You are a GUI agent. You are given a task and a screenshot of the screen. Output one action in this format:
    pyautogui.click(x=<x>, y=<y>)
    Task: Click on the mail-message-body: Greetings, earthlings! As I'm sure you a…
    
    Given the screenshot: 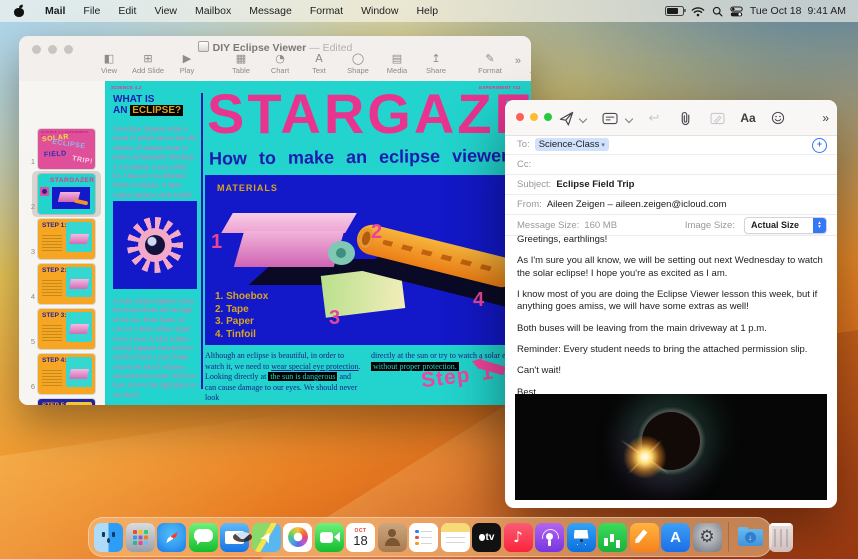 What is the action you would take?
    pyautogui.click(x=672, y=327)
    